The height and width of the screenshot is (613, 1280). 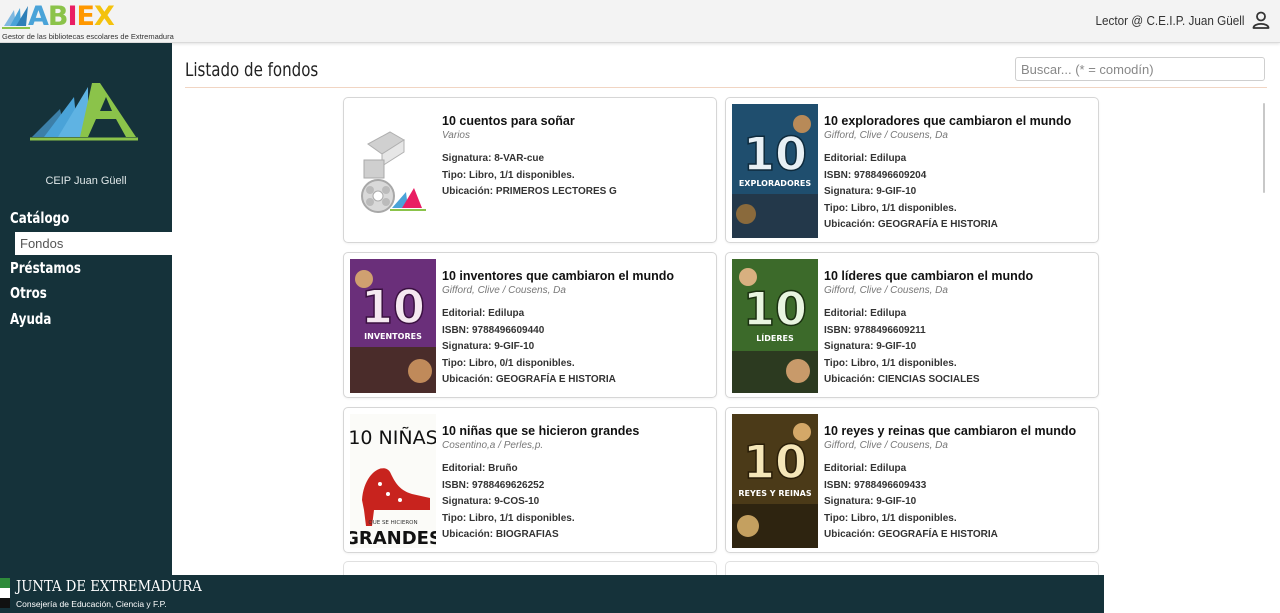 I want to click on item-tipo: Tipo: Libro, 0/1 disponibles., so click(x=508, y=363).